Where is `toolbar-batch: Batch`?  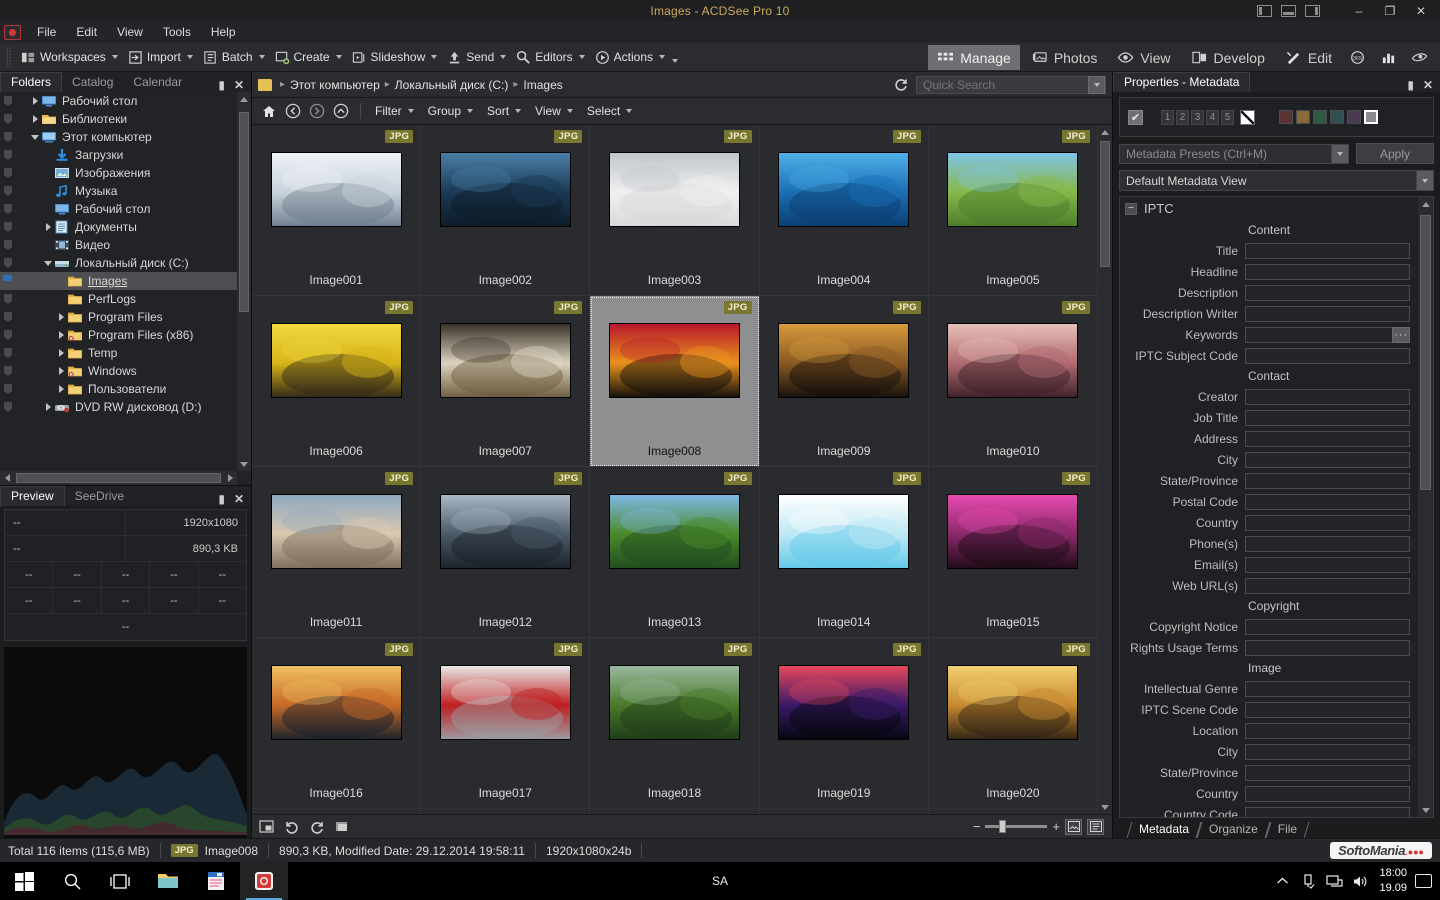
toolbar-batch: Batch is located at coordinates (234, 57).